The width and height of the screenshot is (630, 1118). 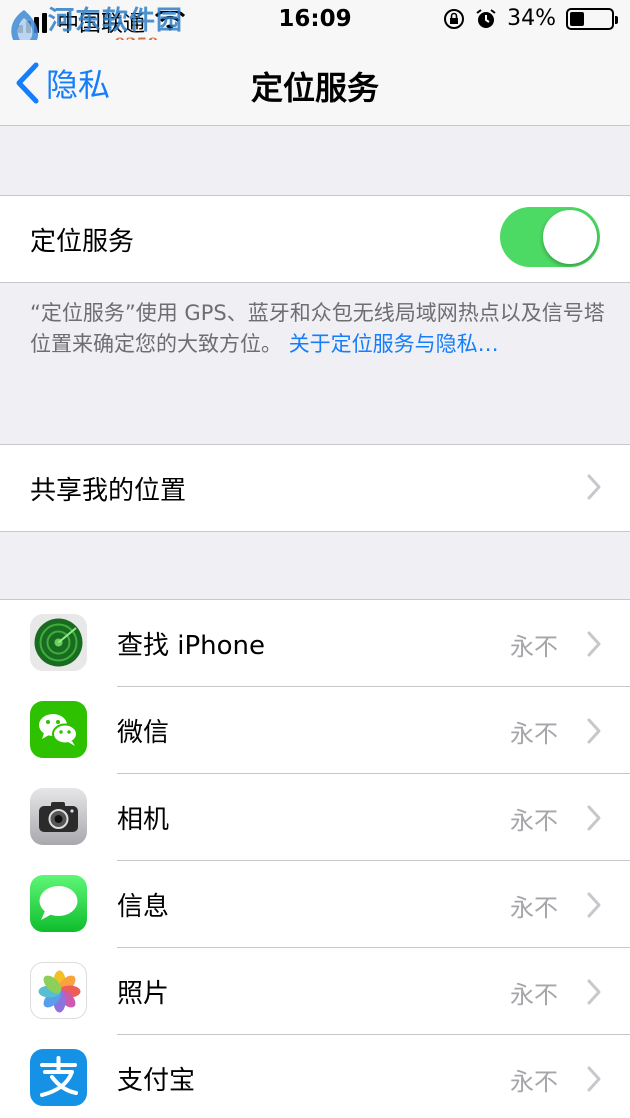 What do you see at coordinates (592, 18) in the screenshot?
I see `battery-icon` at bounding box center [592, 18].